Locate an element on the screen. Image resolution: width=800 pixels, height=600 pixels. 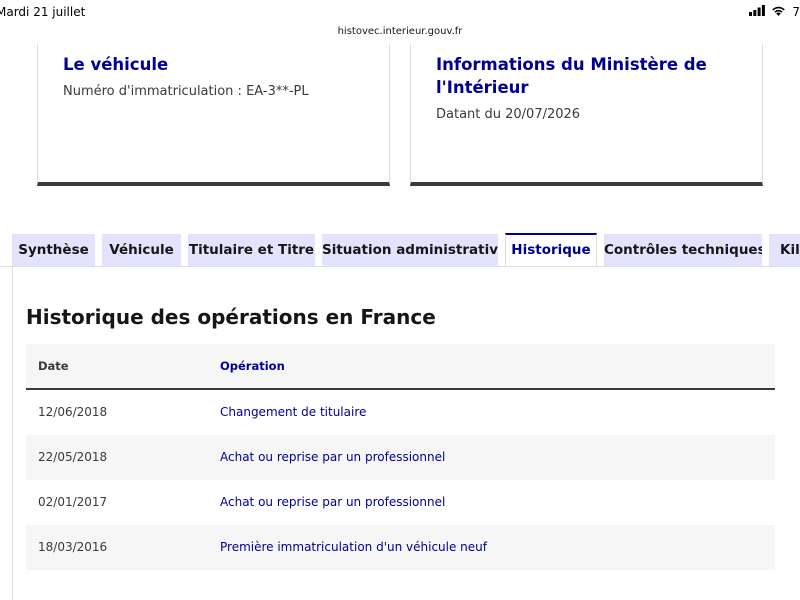
address-bar: histovec.interieur.gouv.fr is located at coordinates (400, 32).